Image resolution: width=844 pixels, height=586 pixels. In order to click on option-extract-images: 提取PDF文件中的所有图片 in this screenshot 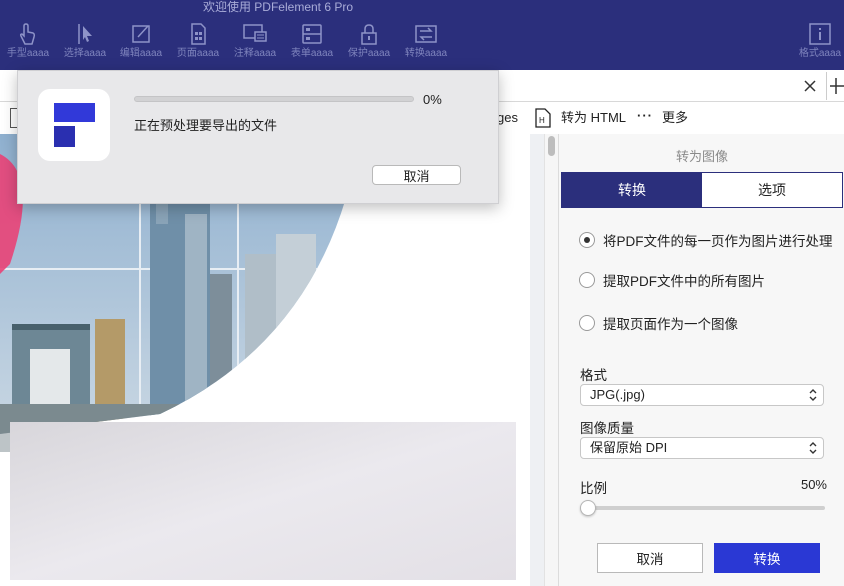, I will do `click(672, 280)`.